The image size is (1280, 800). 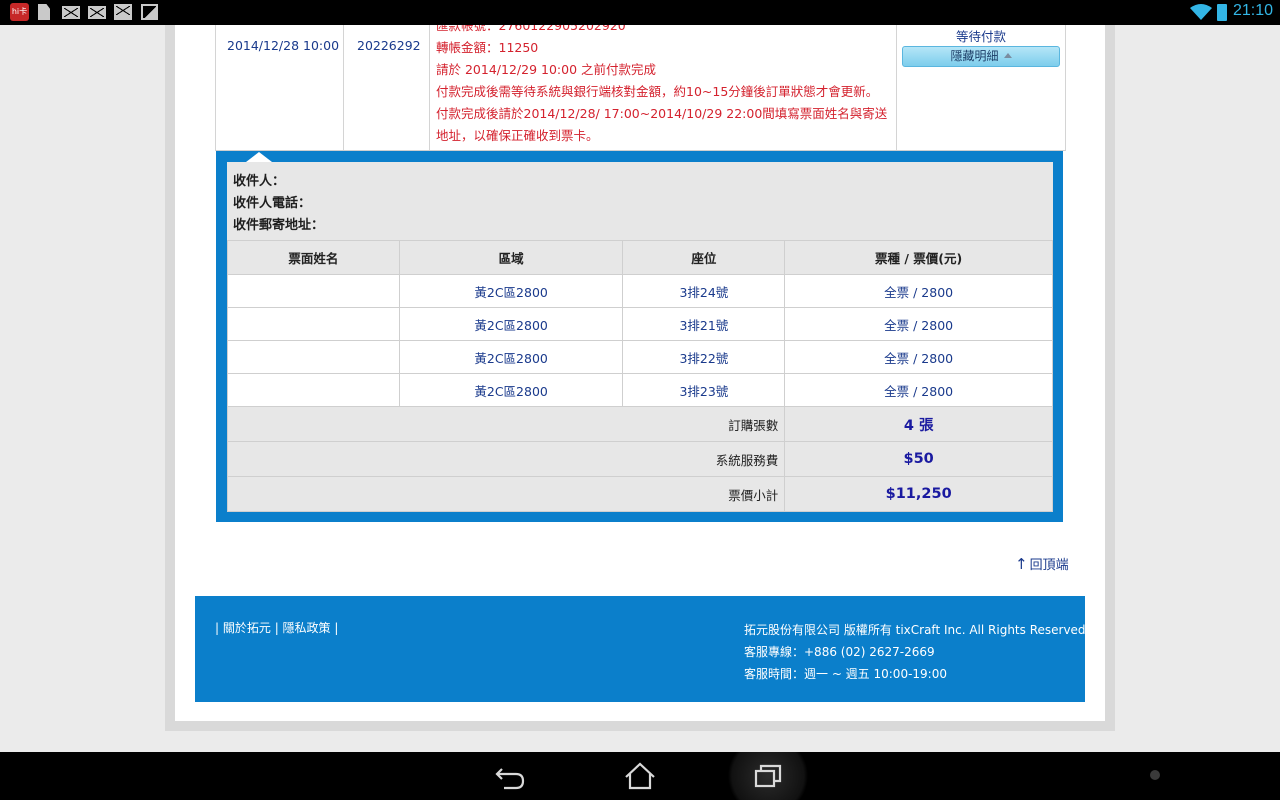 What do you see at coordinates (307, 628) in the screenshot?
I see `privacy-link: 隱私政策` at bounding box center [307, 628].